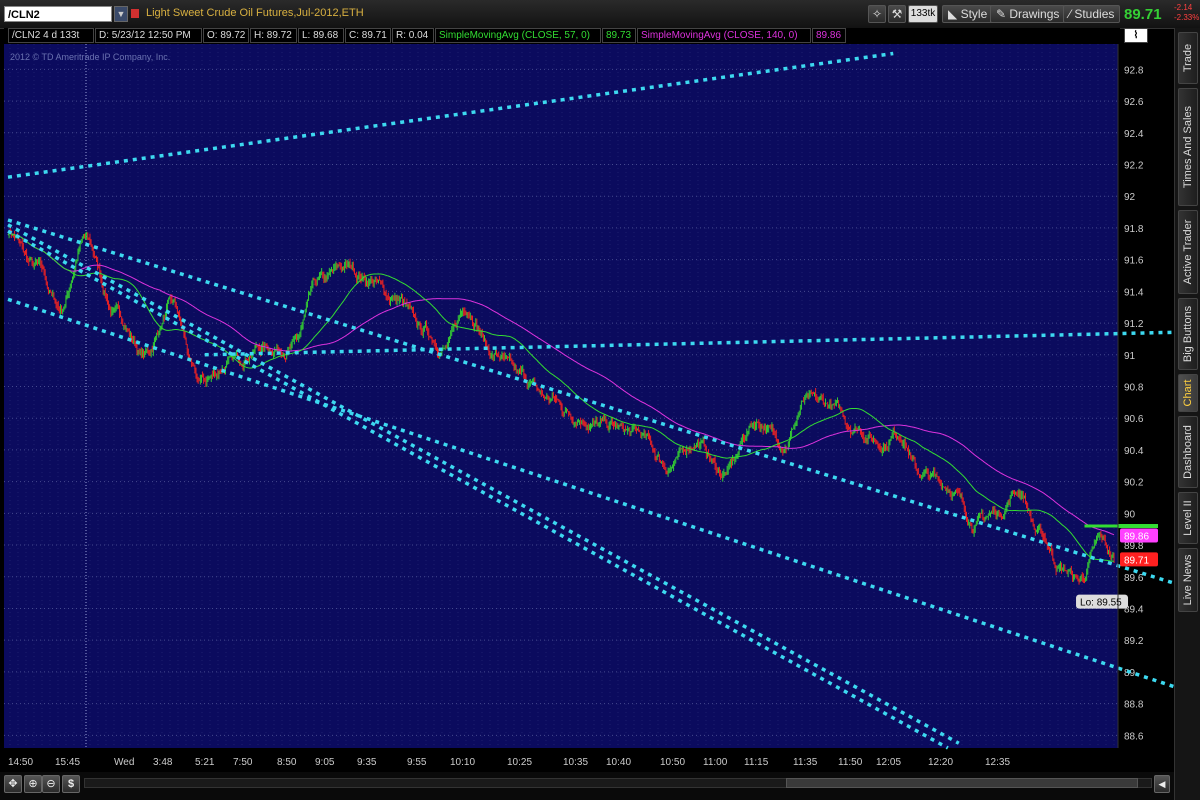  Describe the element at coordinates (1134, 102) in the screenshot. I see `y-tick-label: 92.6` at that location.